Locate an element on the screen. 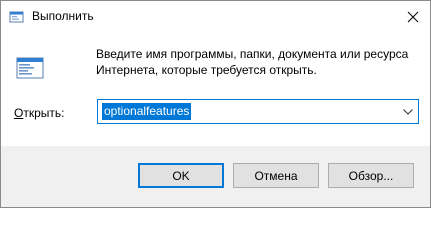 The height and width of the screenshot is (240, 431). open-input-value: optionalfeatures is located at coordinates (147, 111).